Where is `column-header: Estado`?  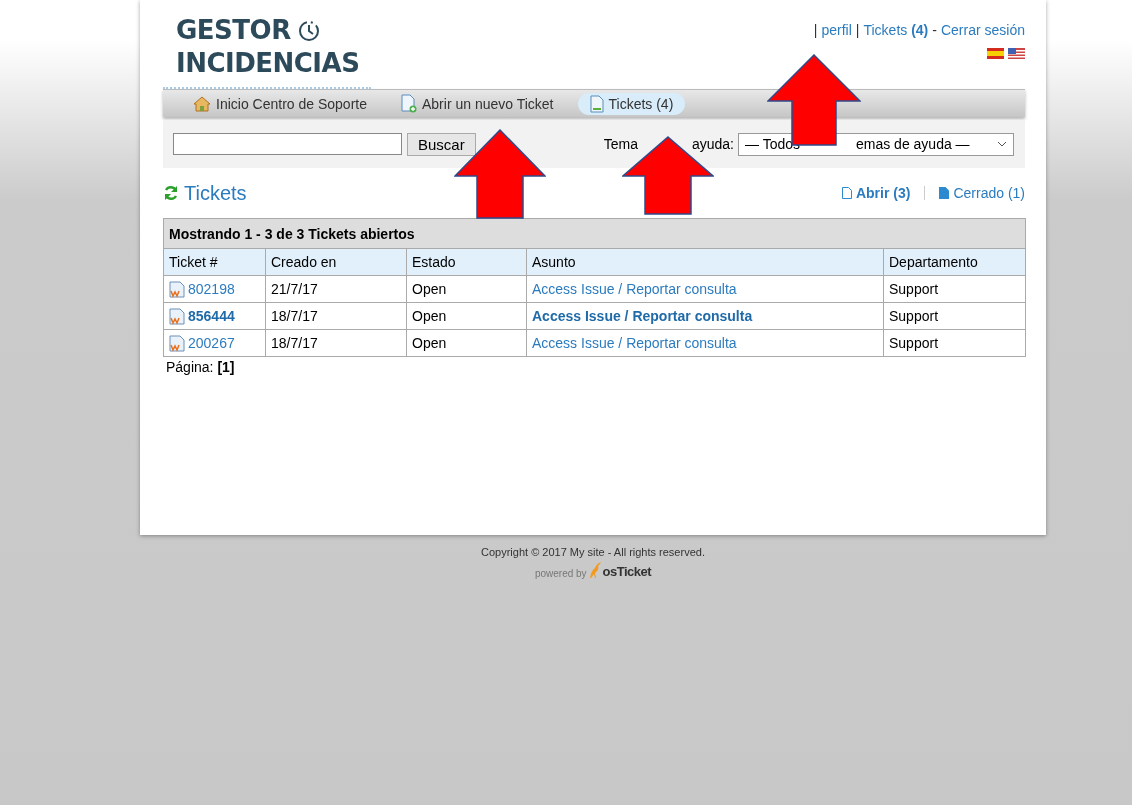 column-header: Estado is located at coordinates (466, 262).